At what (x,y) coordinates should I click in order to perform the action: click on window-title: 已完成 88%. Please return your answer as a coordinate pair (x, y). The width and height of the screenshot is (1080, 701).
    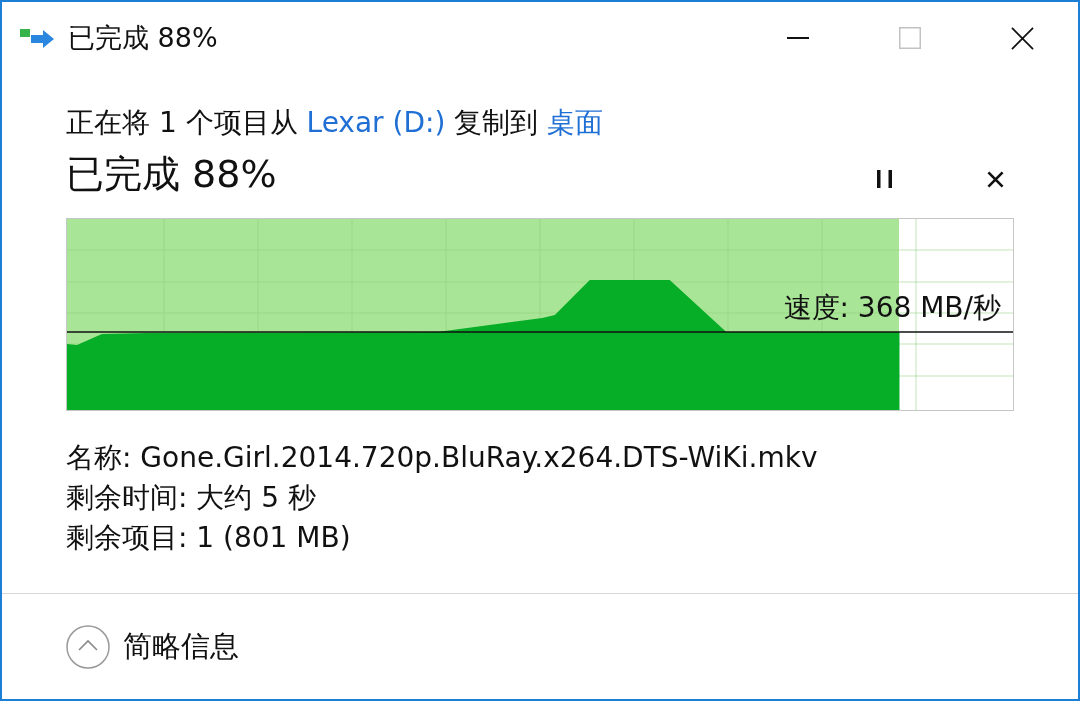
    Looking at the image, I should click on (143, 38).